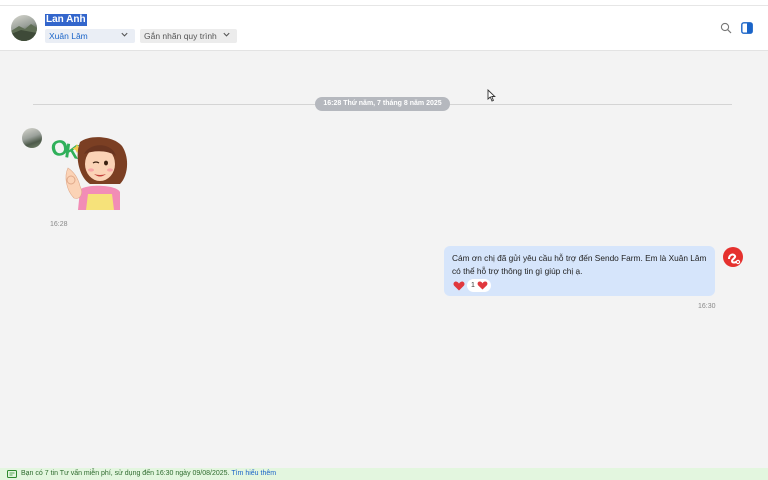 The width and height of the screenshot is (768, 480). I want to click on sendo-logo-icon, so click(734, 259).